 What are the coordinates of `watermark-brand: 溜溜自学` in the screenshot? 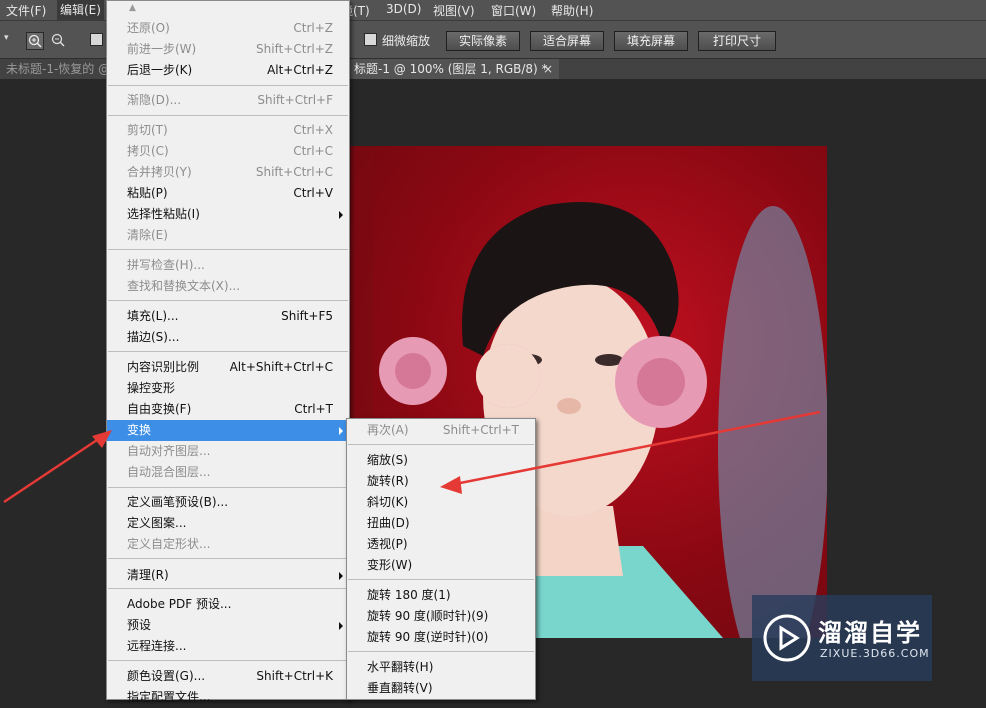 It's located at (870, 633).